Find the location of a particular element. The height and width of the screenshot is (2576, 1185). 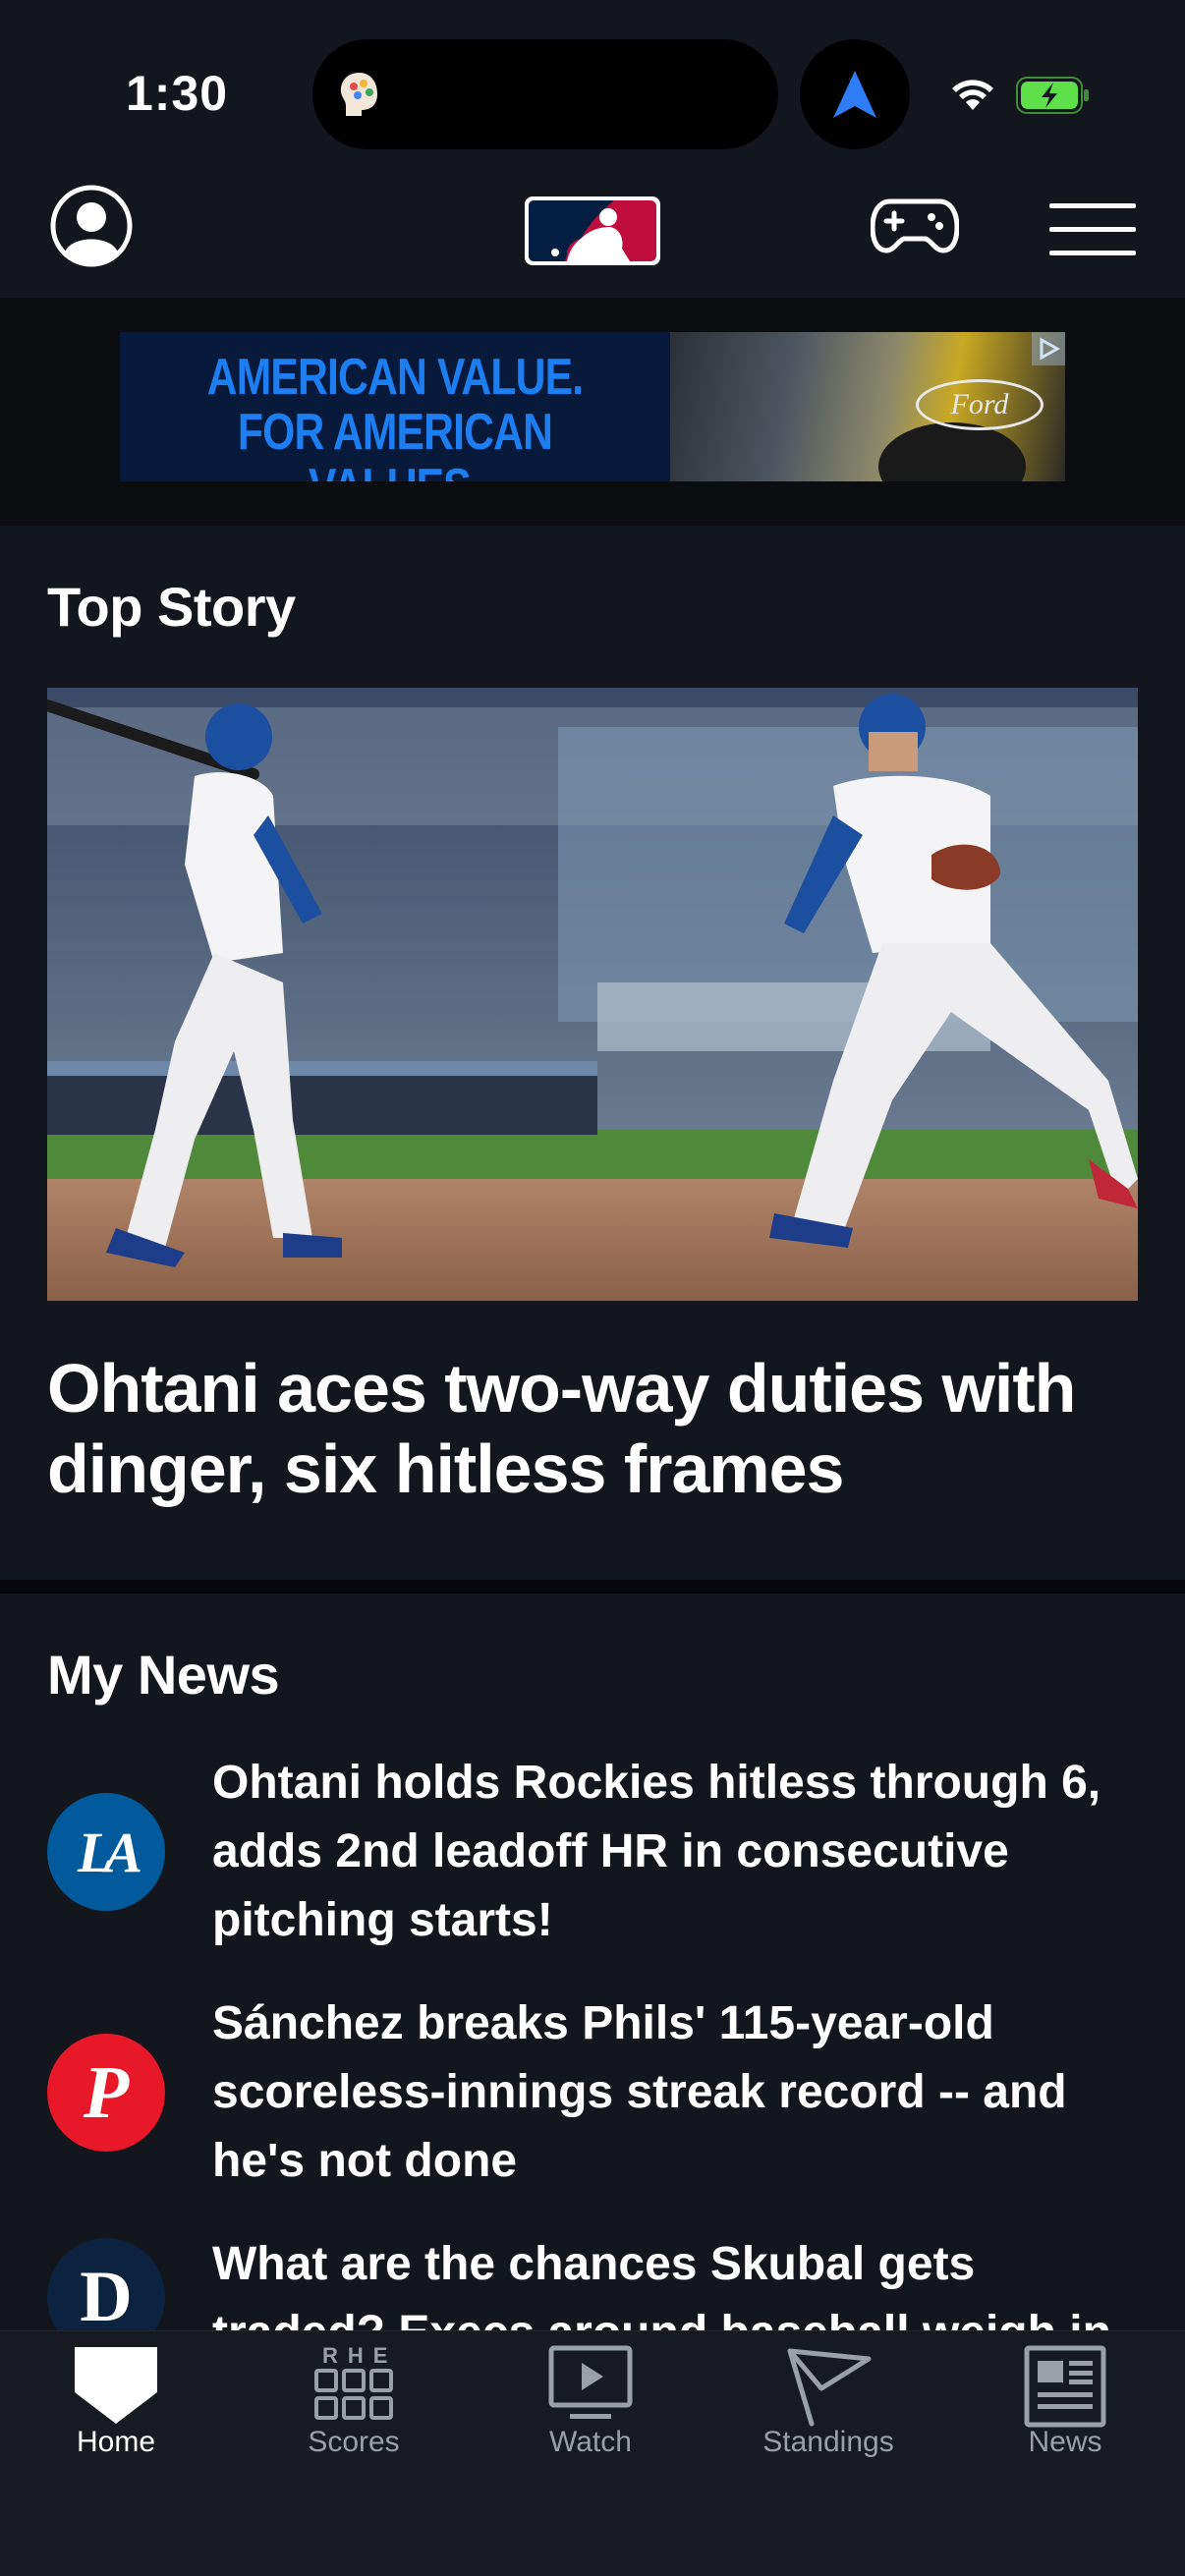

pennant-flag-icon is located at coordinates (830, 2387).